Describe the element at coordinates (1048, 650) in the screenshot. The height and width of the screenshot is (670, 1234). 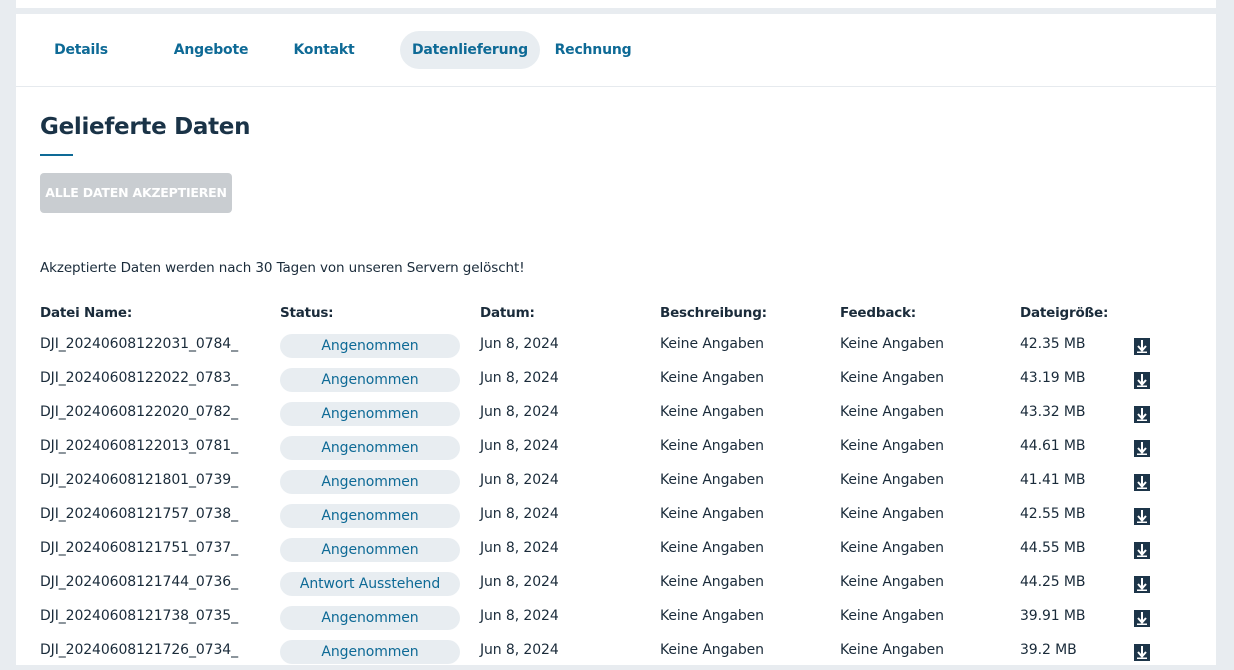
I see `file-size: 39.2 MB` at that location.